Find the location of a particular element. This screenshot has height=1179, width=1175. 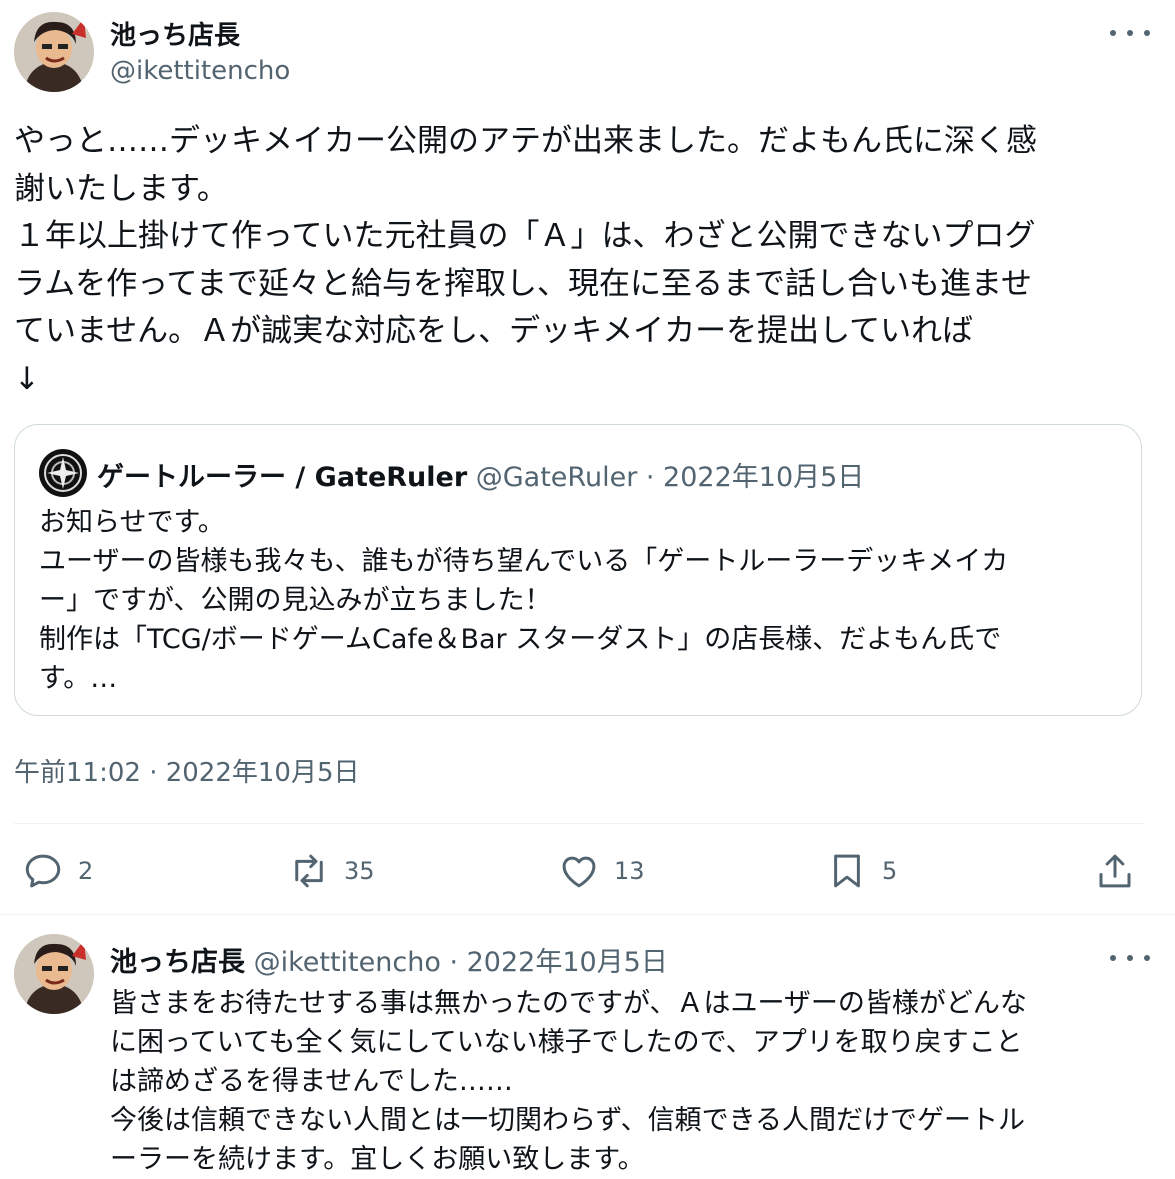

reply-header: 池っち店長 @ikettitencho · 2022年10月5日 is located at coordinates (389, 959).